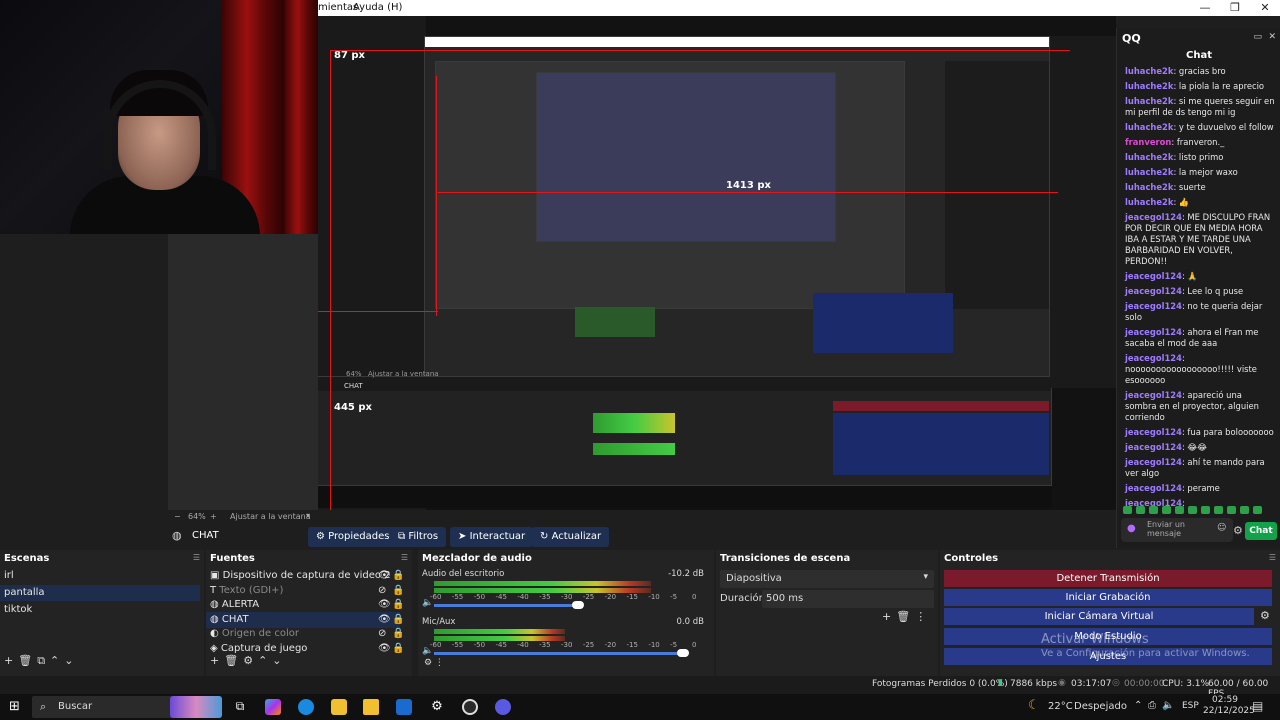 The image size is (1280, 720). I want to click on chat-input: ● Enviar un mensaje ☺, so click(1177, 530).